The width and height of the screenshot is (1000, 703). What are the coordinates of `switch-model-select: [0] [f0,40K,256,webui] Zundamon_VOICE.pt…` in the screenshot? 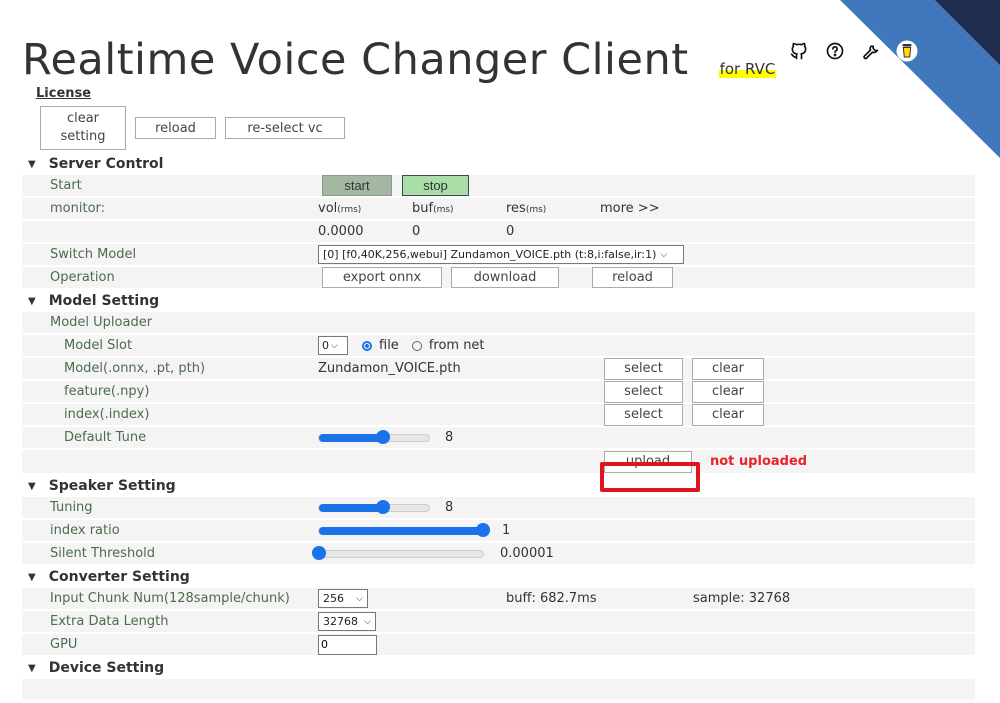 It's located at (501, 254).